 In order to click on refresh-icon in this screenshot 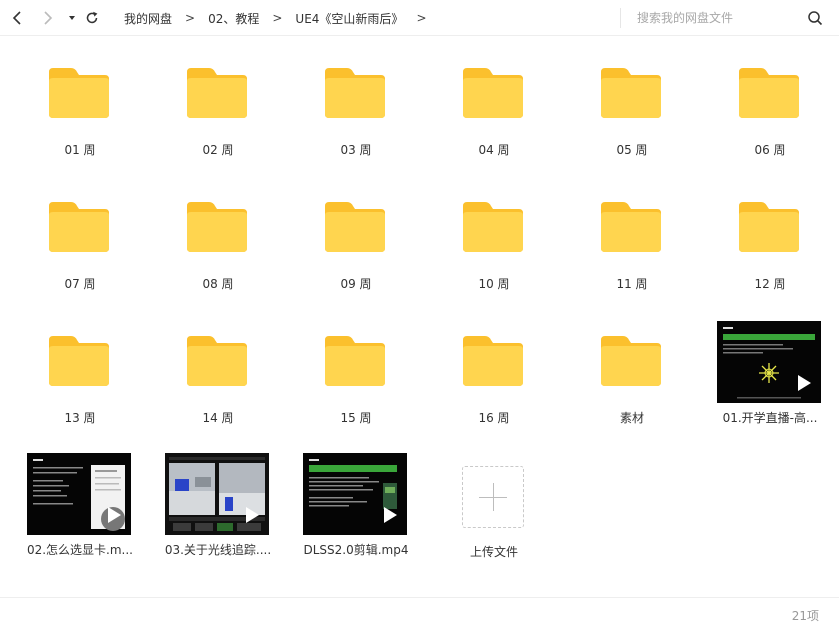, I will do `click(92, 17)`.